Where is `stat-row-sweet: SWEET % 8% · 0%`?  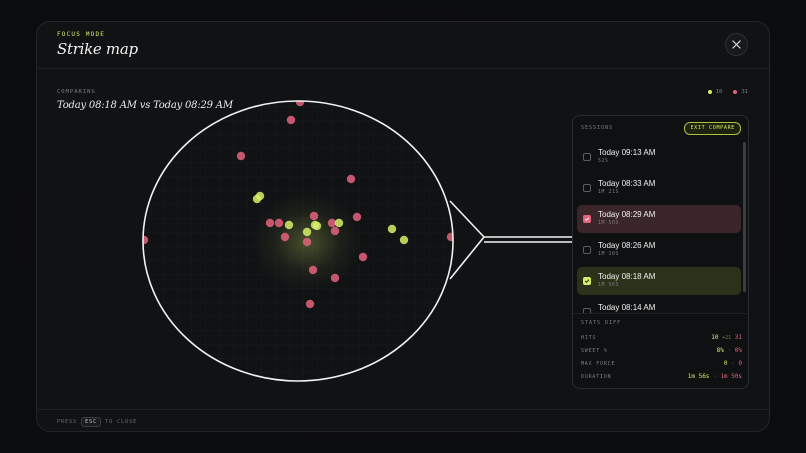
stat-row-sweet: SWEET % 8% · 0% is located at coordinates (661, 351).